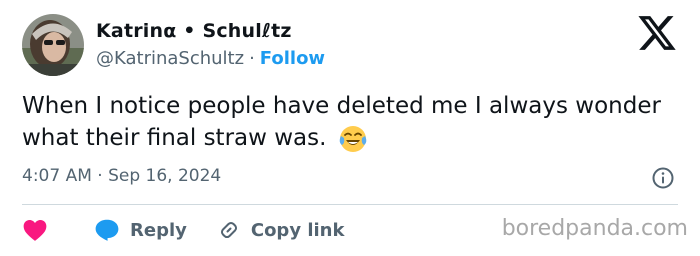 The height and width of the screenshot is (256, 700). I want to click on copy-link-label: Copy link, so click(297, 230).